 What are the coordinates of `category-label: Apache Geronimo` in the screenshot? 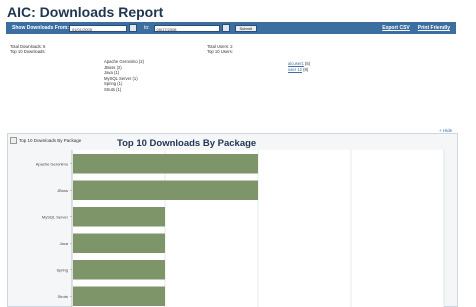 It's located at (52, 163).